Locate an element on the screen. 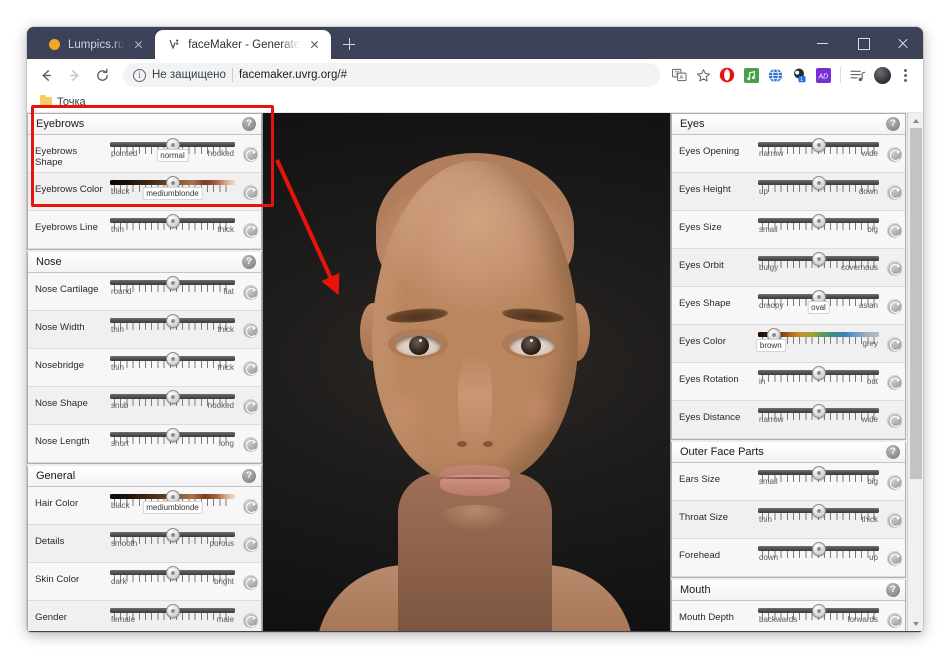 The width and height of the screenshot is (950, 659). slider-hair-color: black mediumblonde is located at coordinates (172, 500).